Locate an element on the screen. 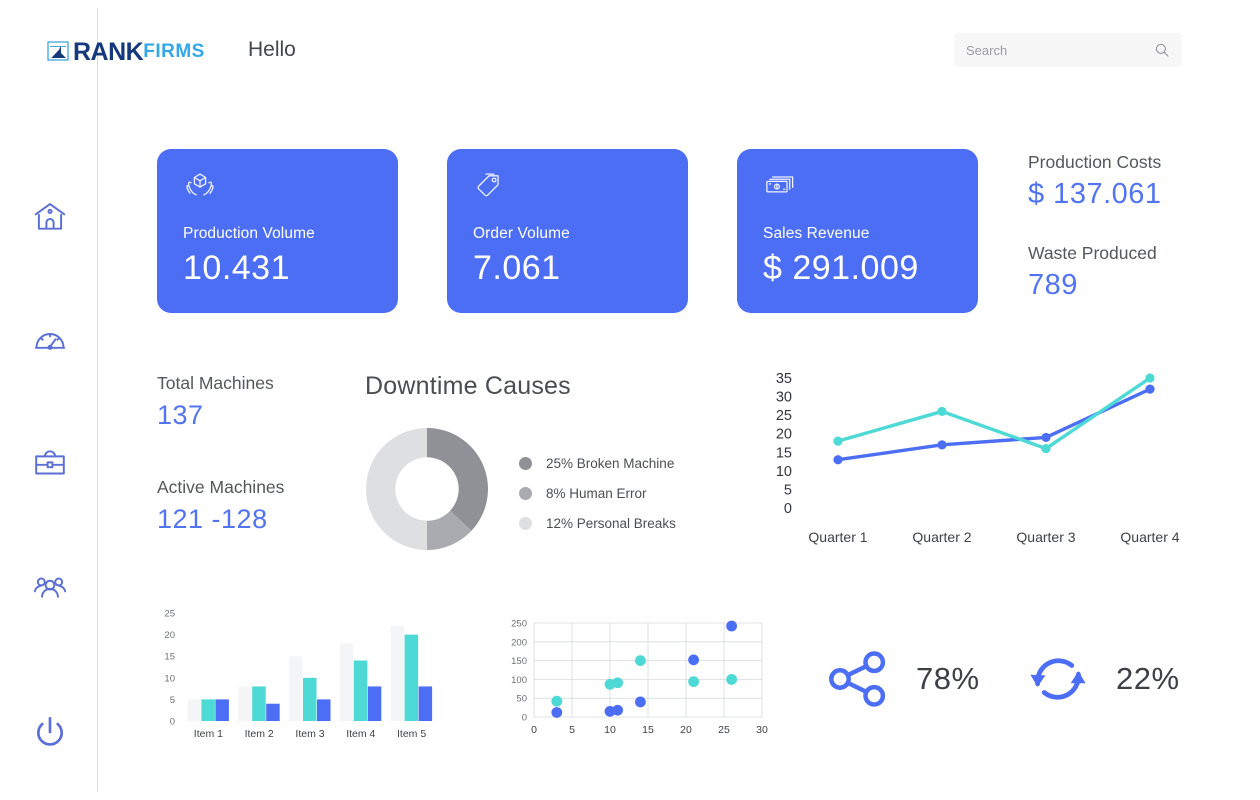 This screenshot has height=800, width=1260. stat-active-machines: Active Machines 121 -128 is located at coordinates (220, 506).